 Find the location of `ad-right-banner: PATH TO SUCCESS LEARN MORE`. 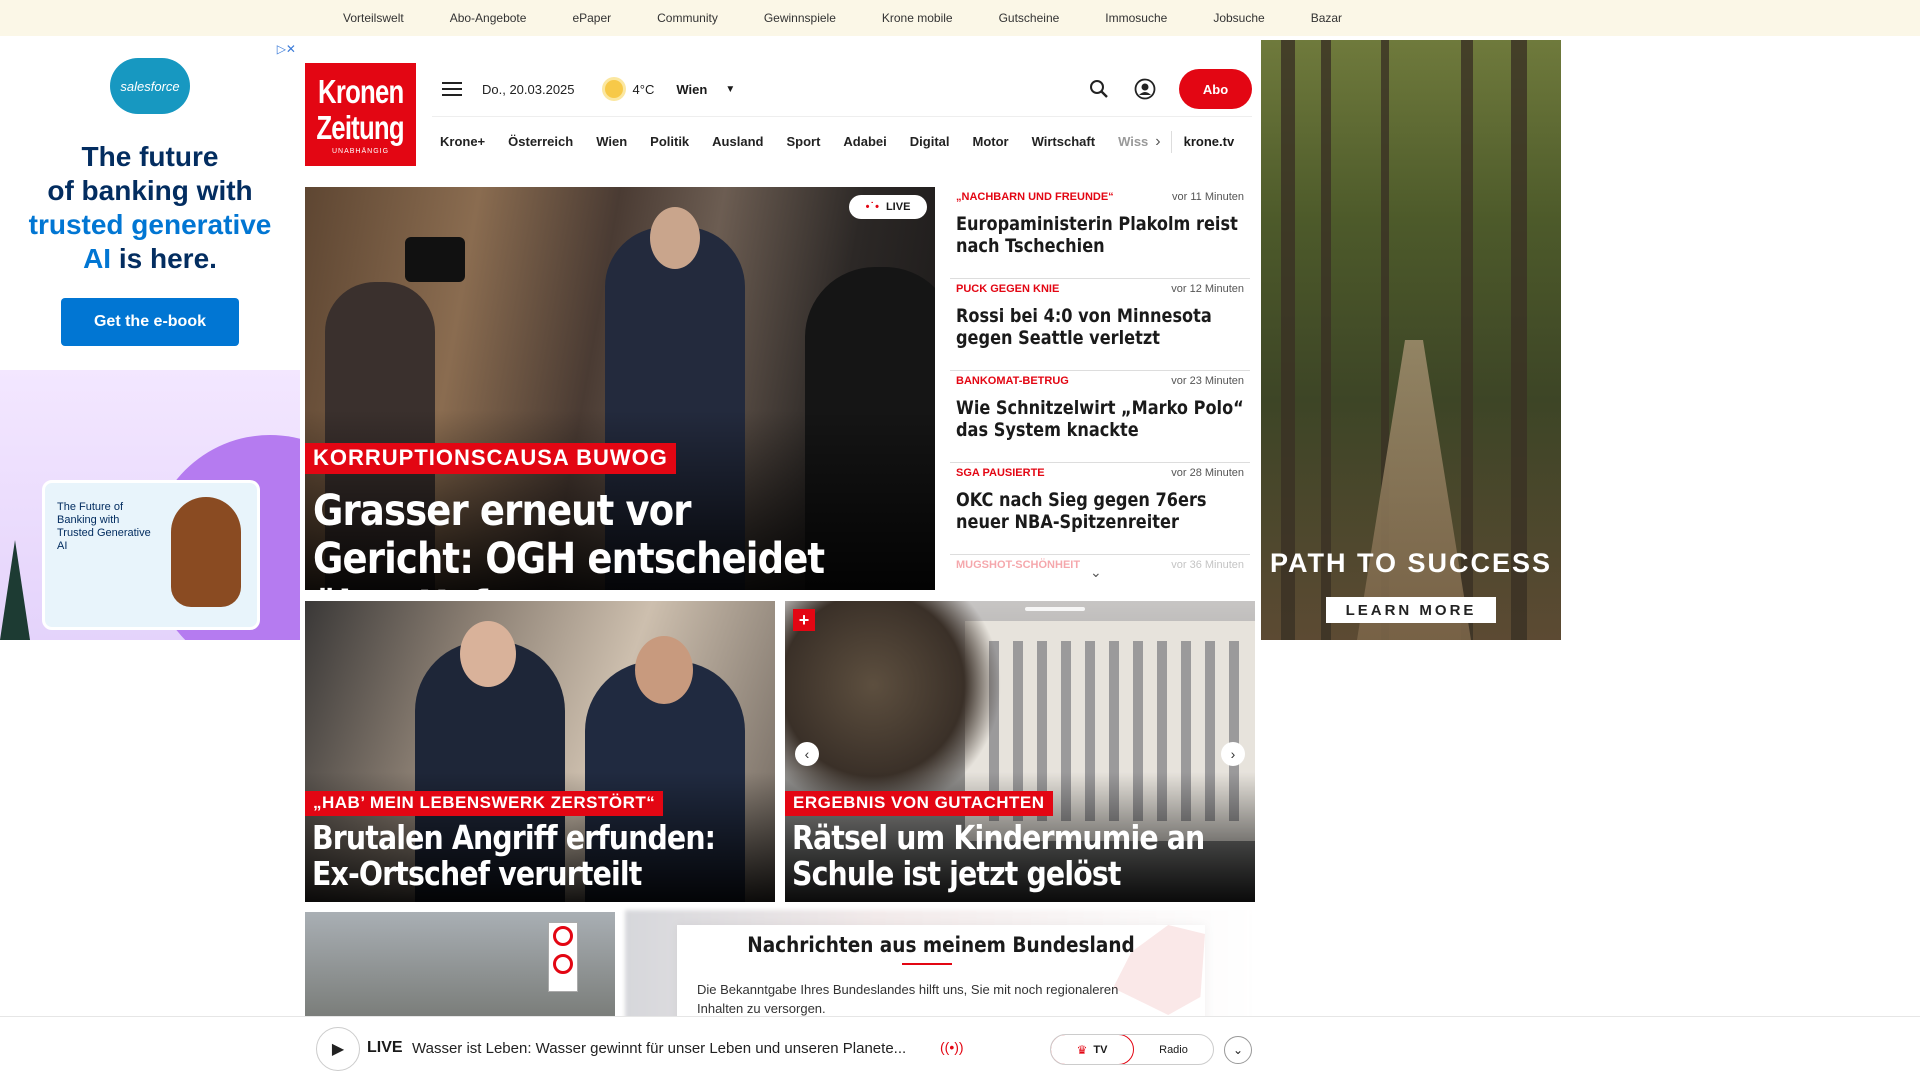

ad-right-banner: PATH TO SUCCESS LEARN MORE is located at coordinates (1411, 340).